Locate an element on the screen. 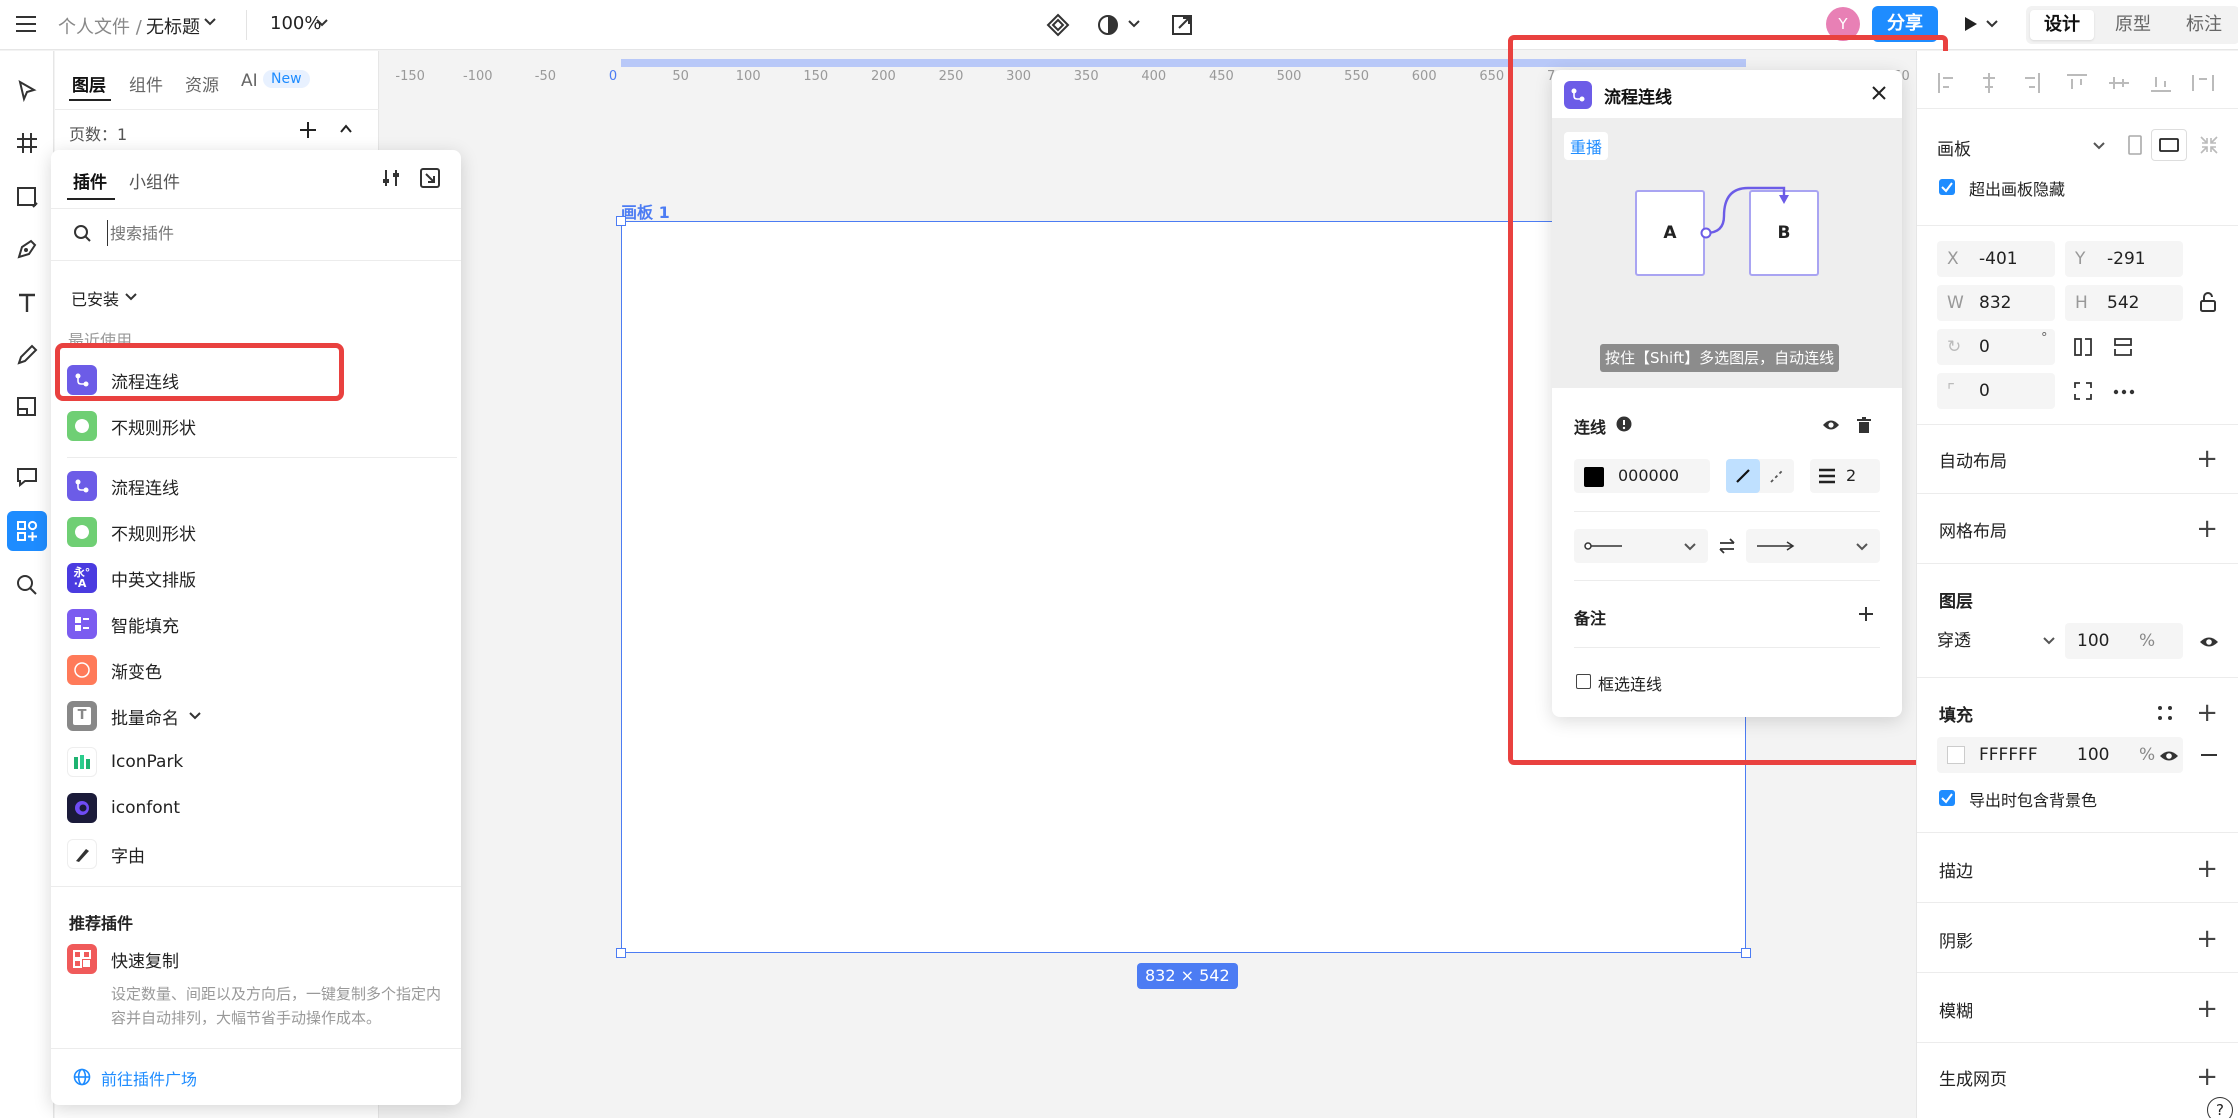 Image resolution: width=2238 pixels, height=1118 pixels. fill-swatch is located at coordinates (1956, 755).